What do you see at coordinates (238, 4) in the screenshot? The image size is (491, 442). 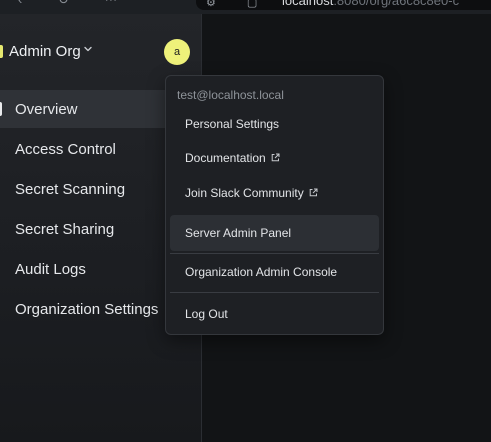 I see `site-info-icon: ⚙ ▢` at bounding box center [238, 4].